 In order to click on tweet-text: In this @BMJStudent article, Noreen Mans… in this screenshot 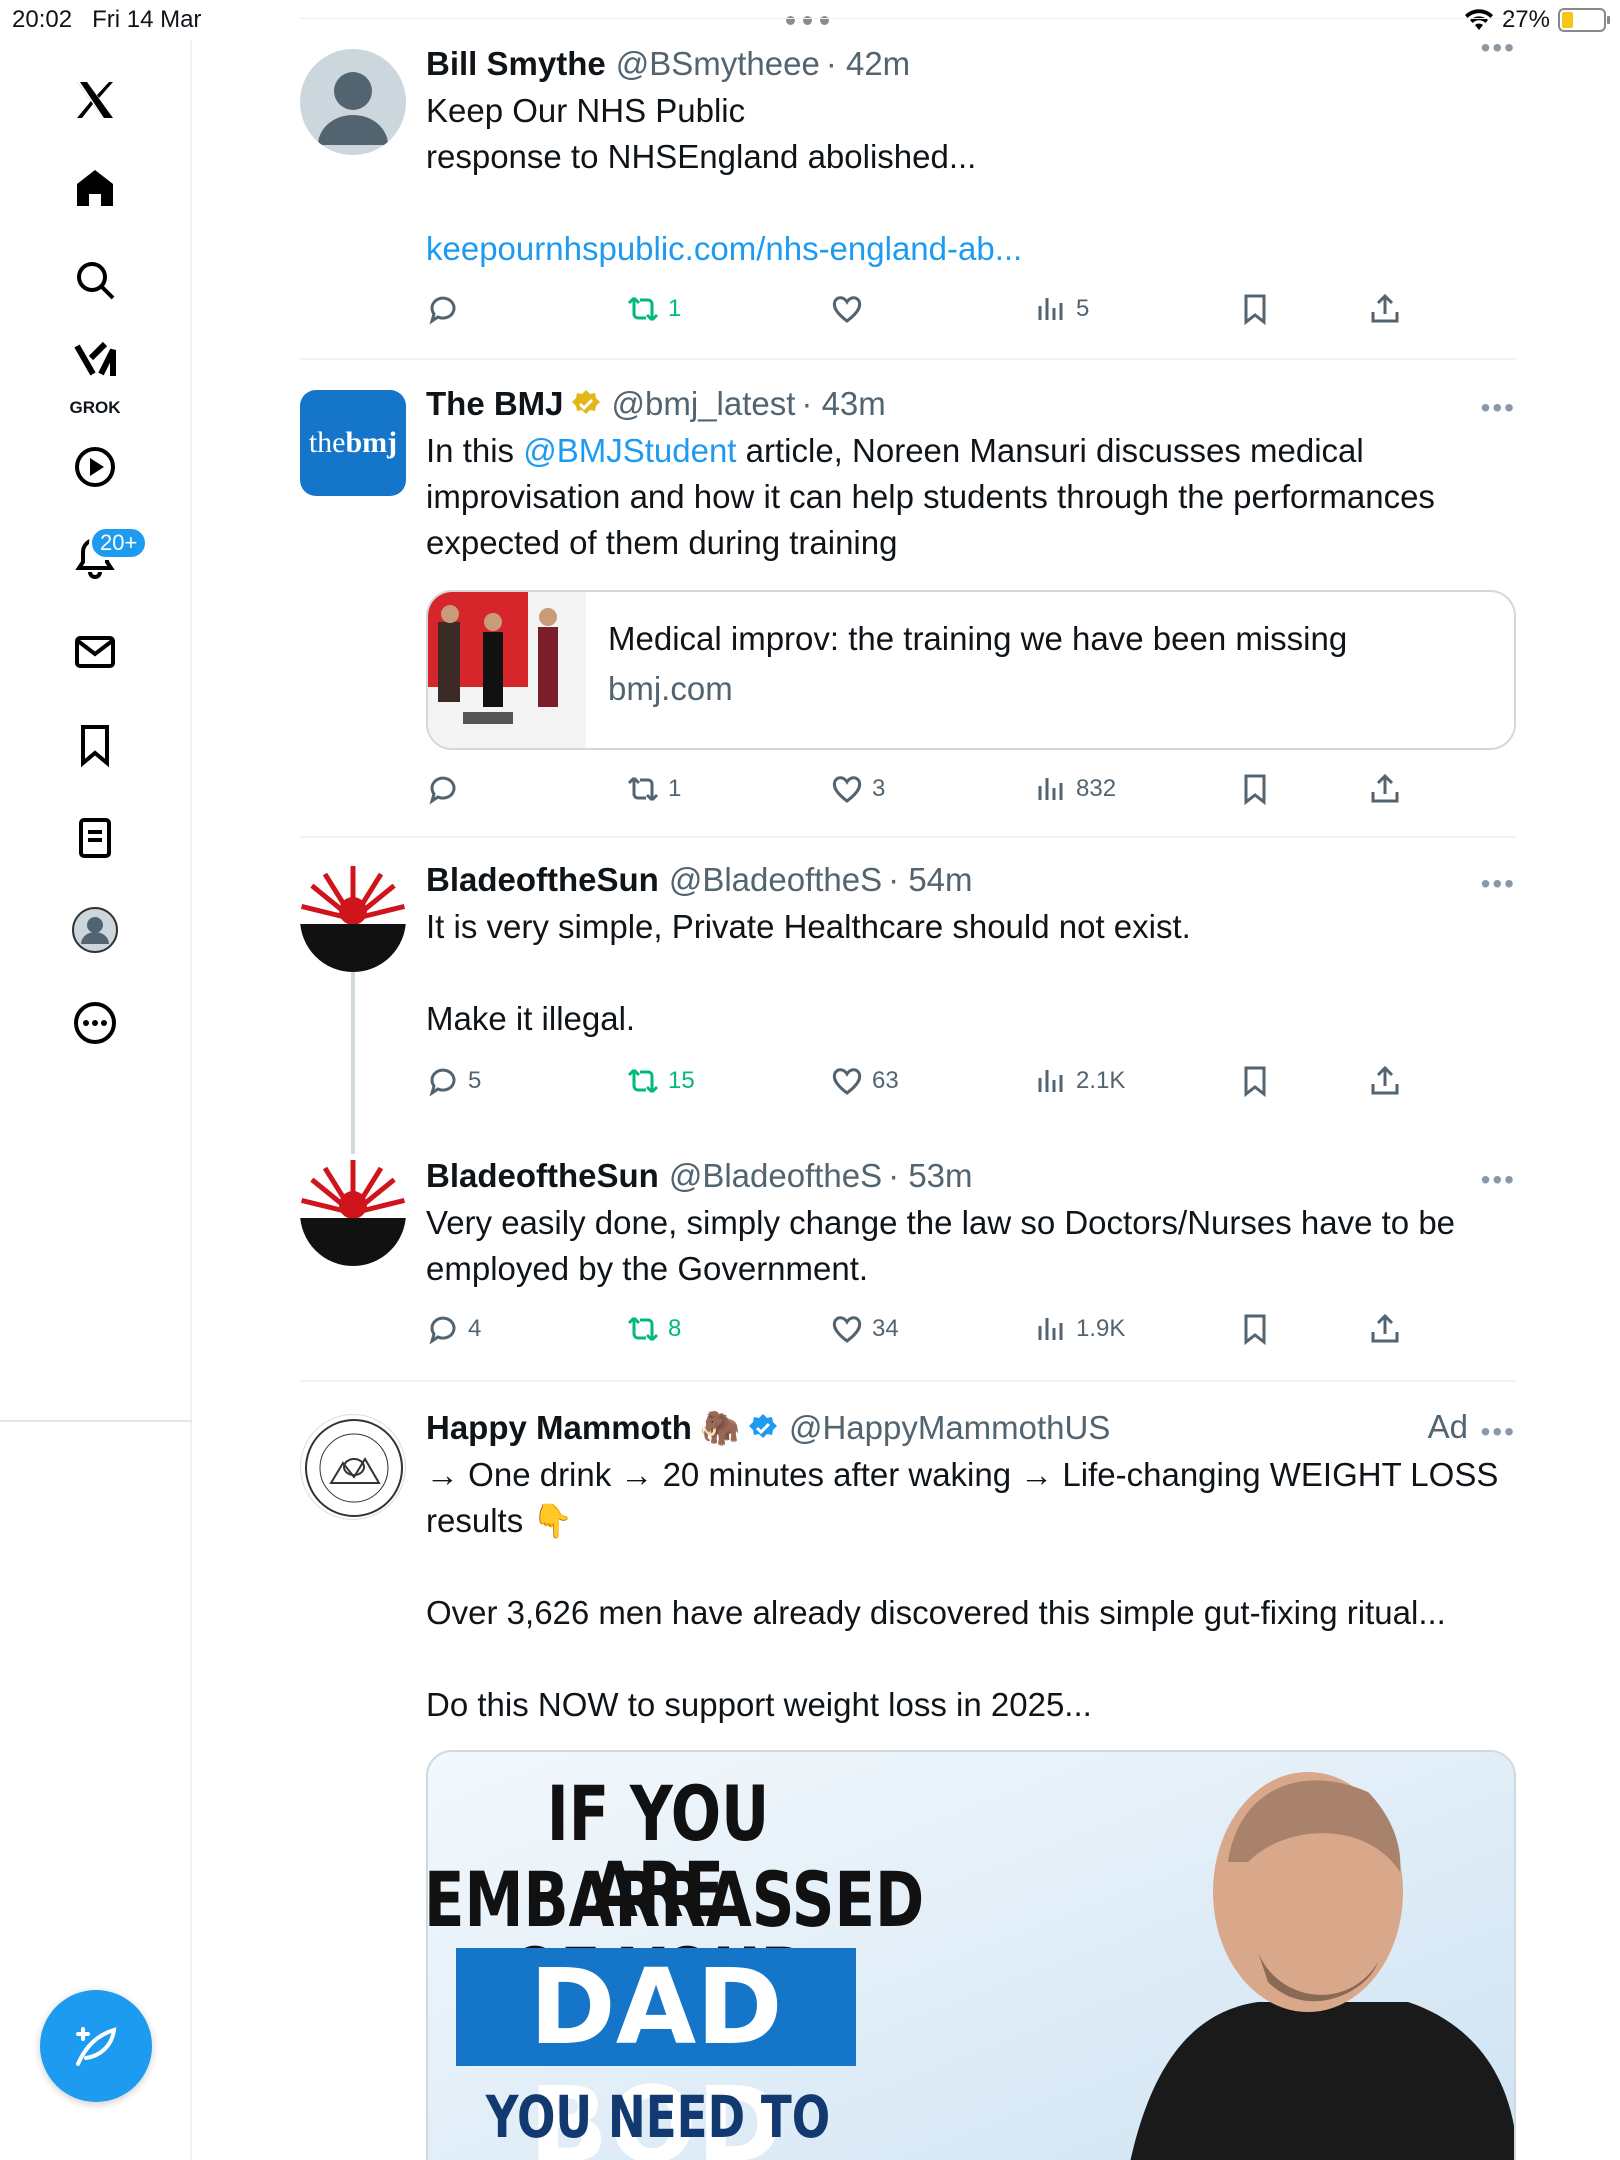, I will do `click(971, 497)`.